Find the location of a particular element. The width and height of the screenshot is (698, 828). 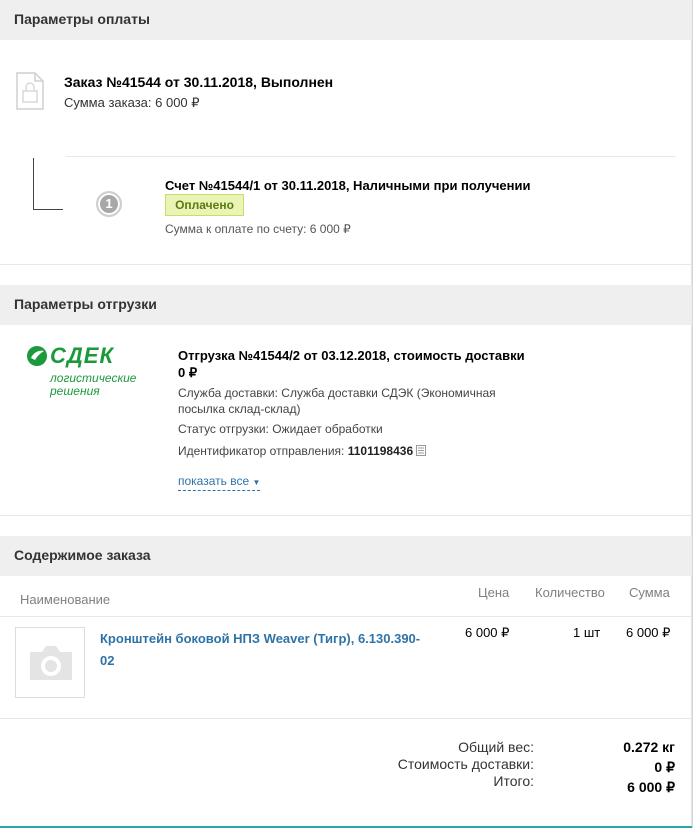

camera-icon is located at coordinates (51, 663).